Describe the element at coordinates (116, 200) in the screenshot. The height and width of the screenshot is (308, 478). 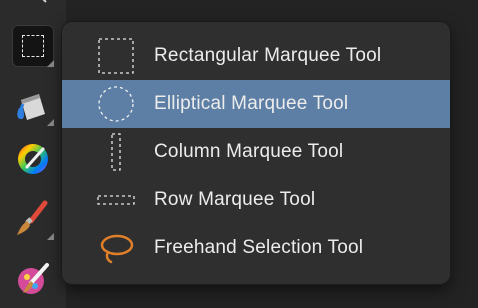
I see `row-marquee-icon` at that location.